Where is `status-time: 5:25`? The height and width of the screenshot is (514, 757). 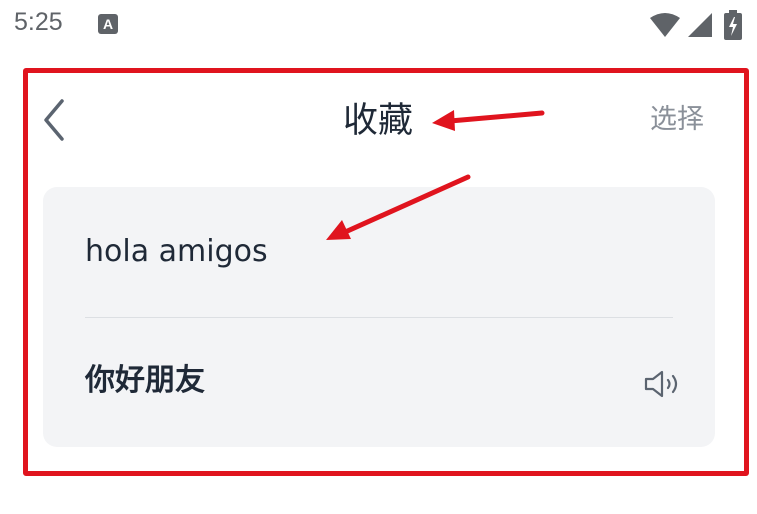 status-time: 5:25 is located at coordinates (38, 22).